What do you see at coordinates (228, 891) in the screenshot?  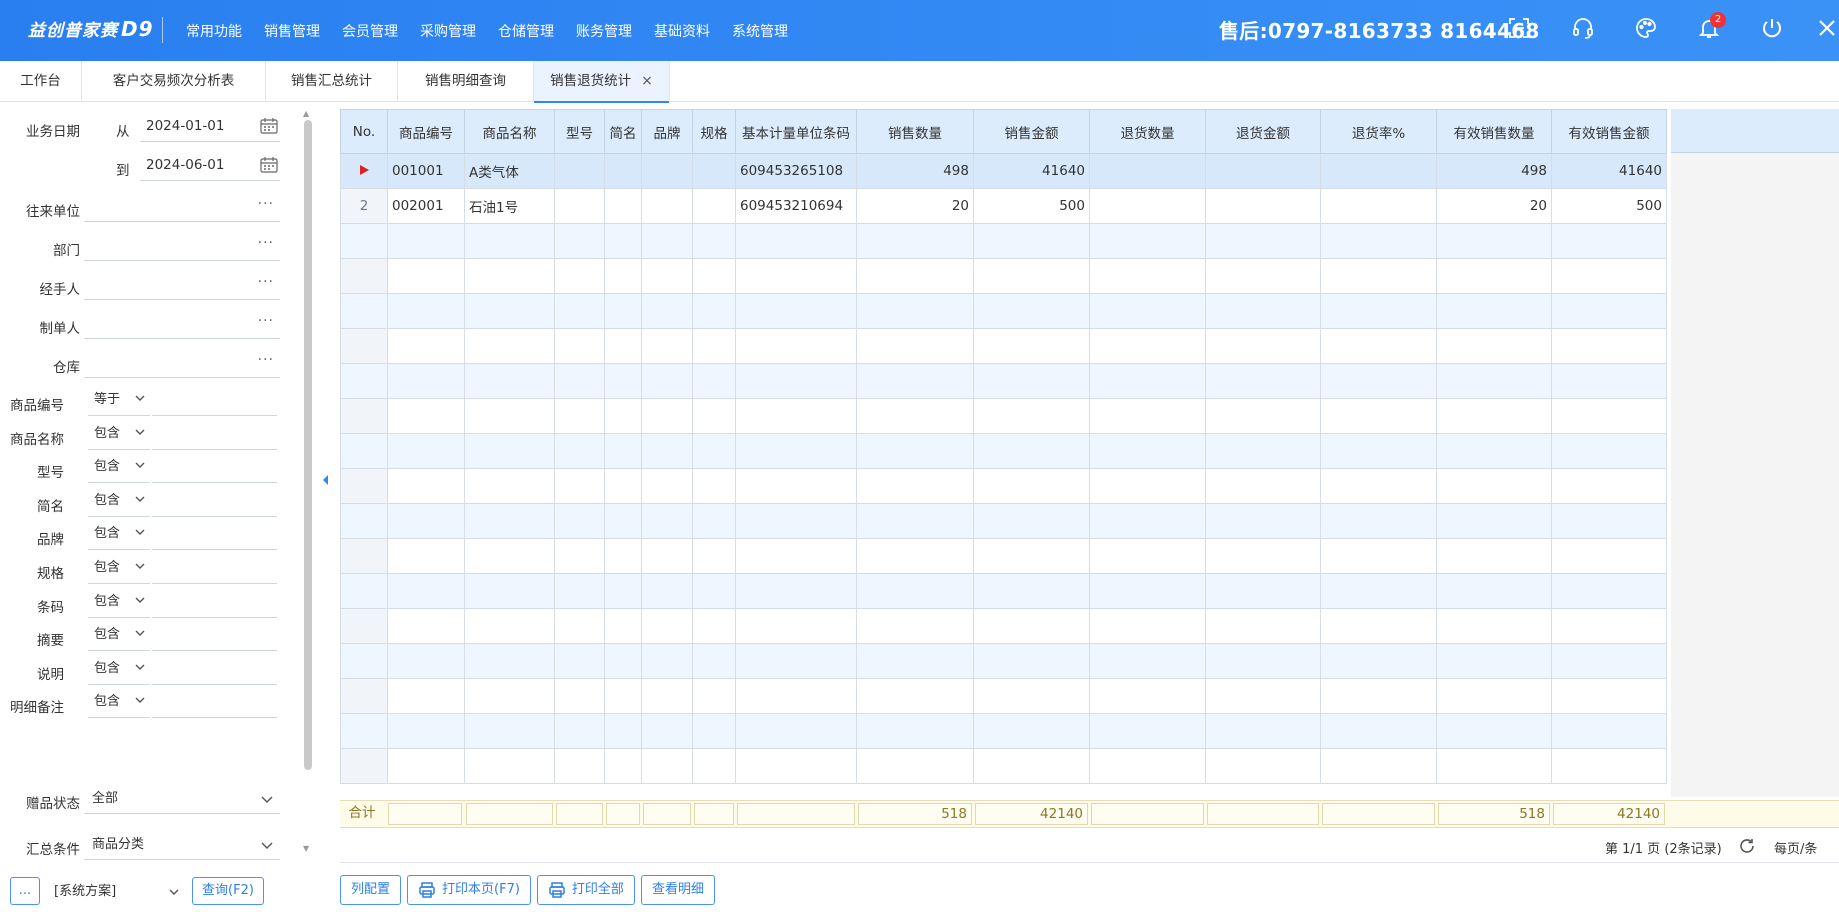 I see `query-button: 查询(F2)` at bounding box center [228, 891].